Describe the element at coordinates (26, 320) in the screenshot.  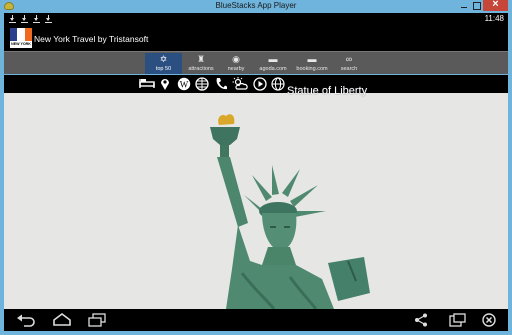
I see `back-icon` at that location.